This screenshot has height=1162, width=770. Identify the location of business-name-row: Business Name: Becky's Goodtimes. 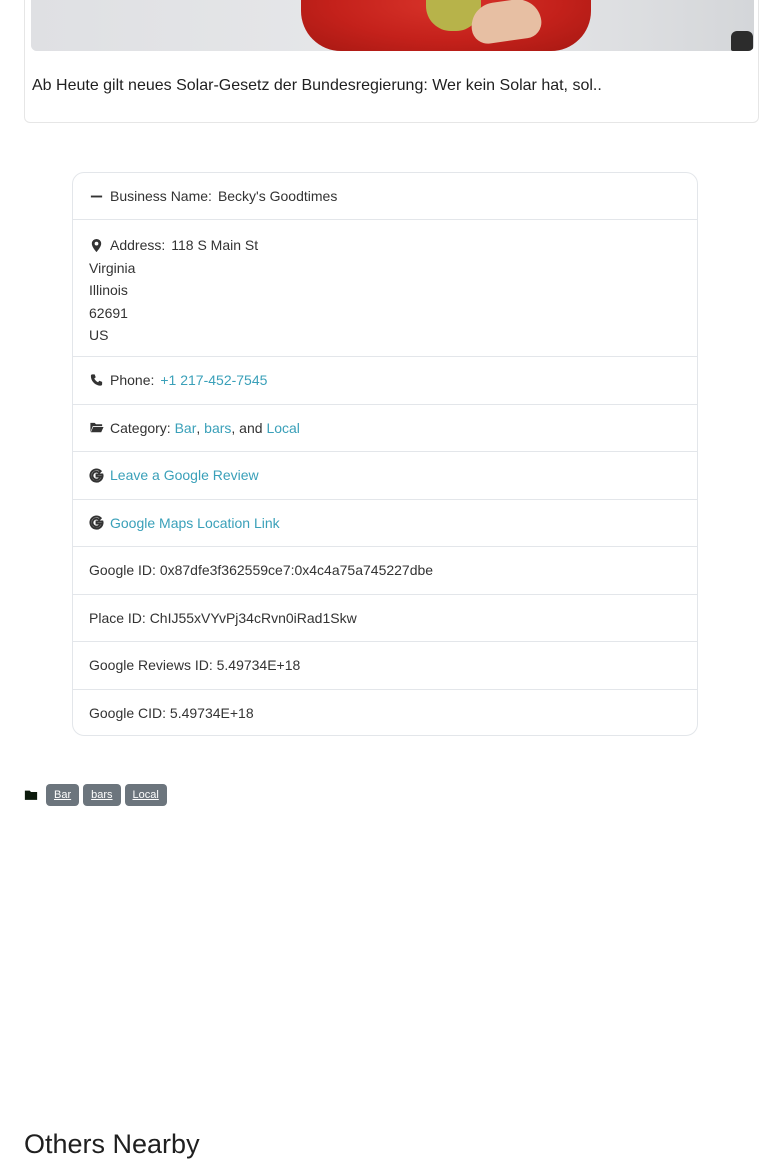
(385, 196).